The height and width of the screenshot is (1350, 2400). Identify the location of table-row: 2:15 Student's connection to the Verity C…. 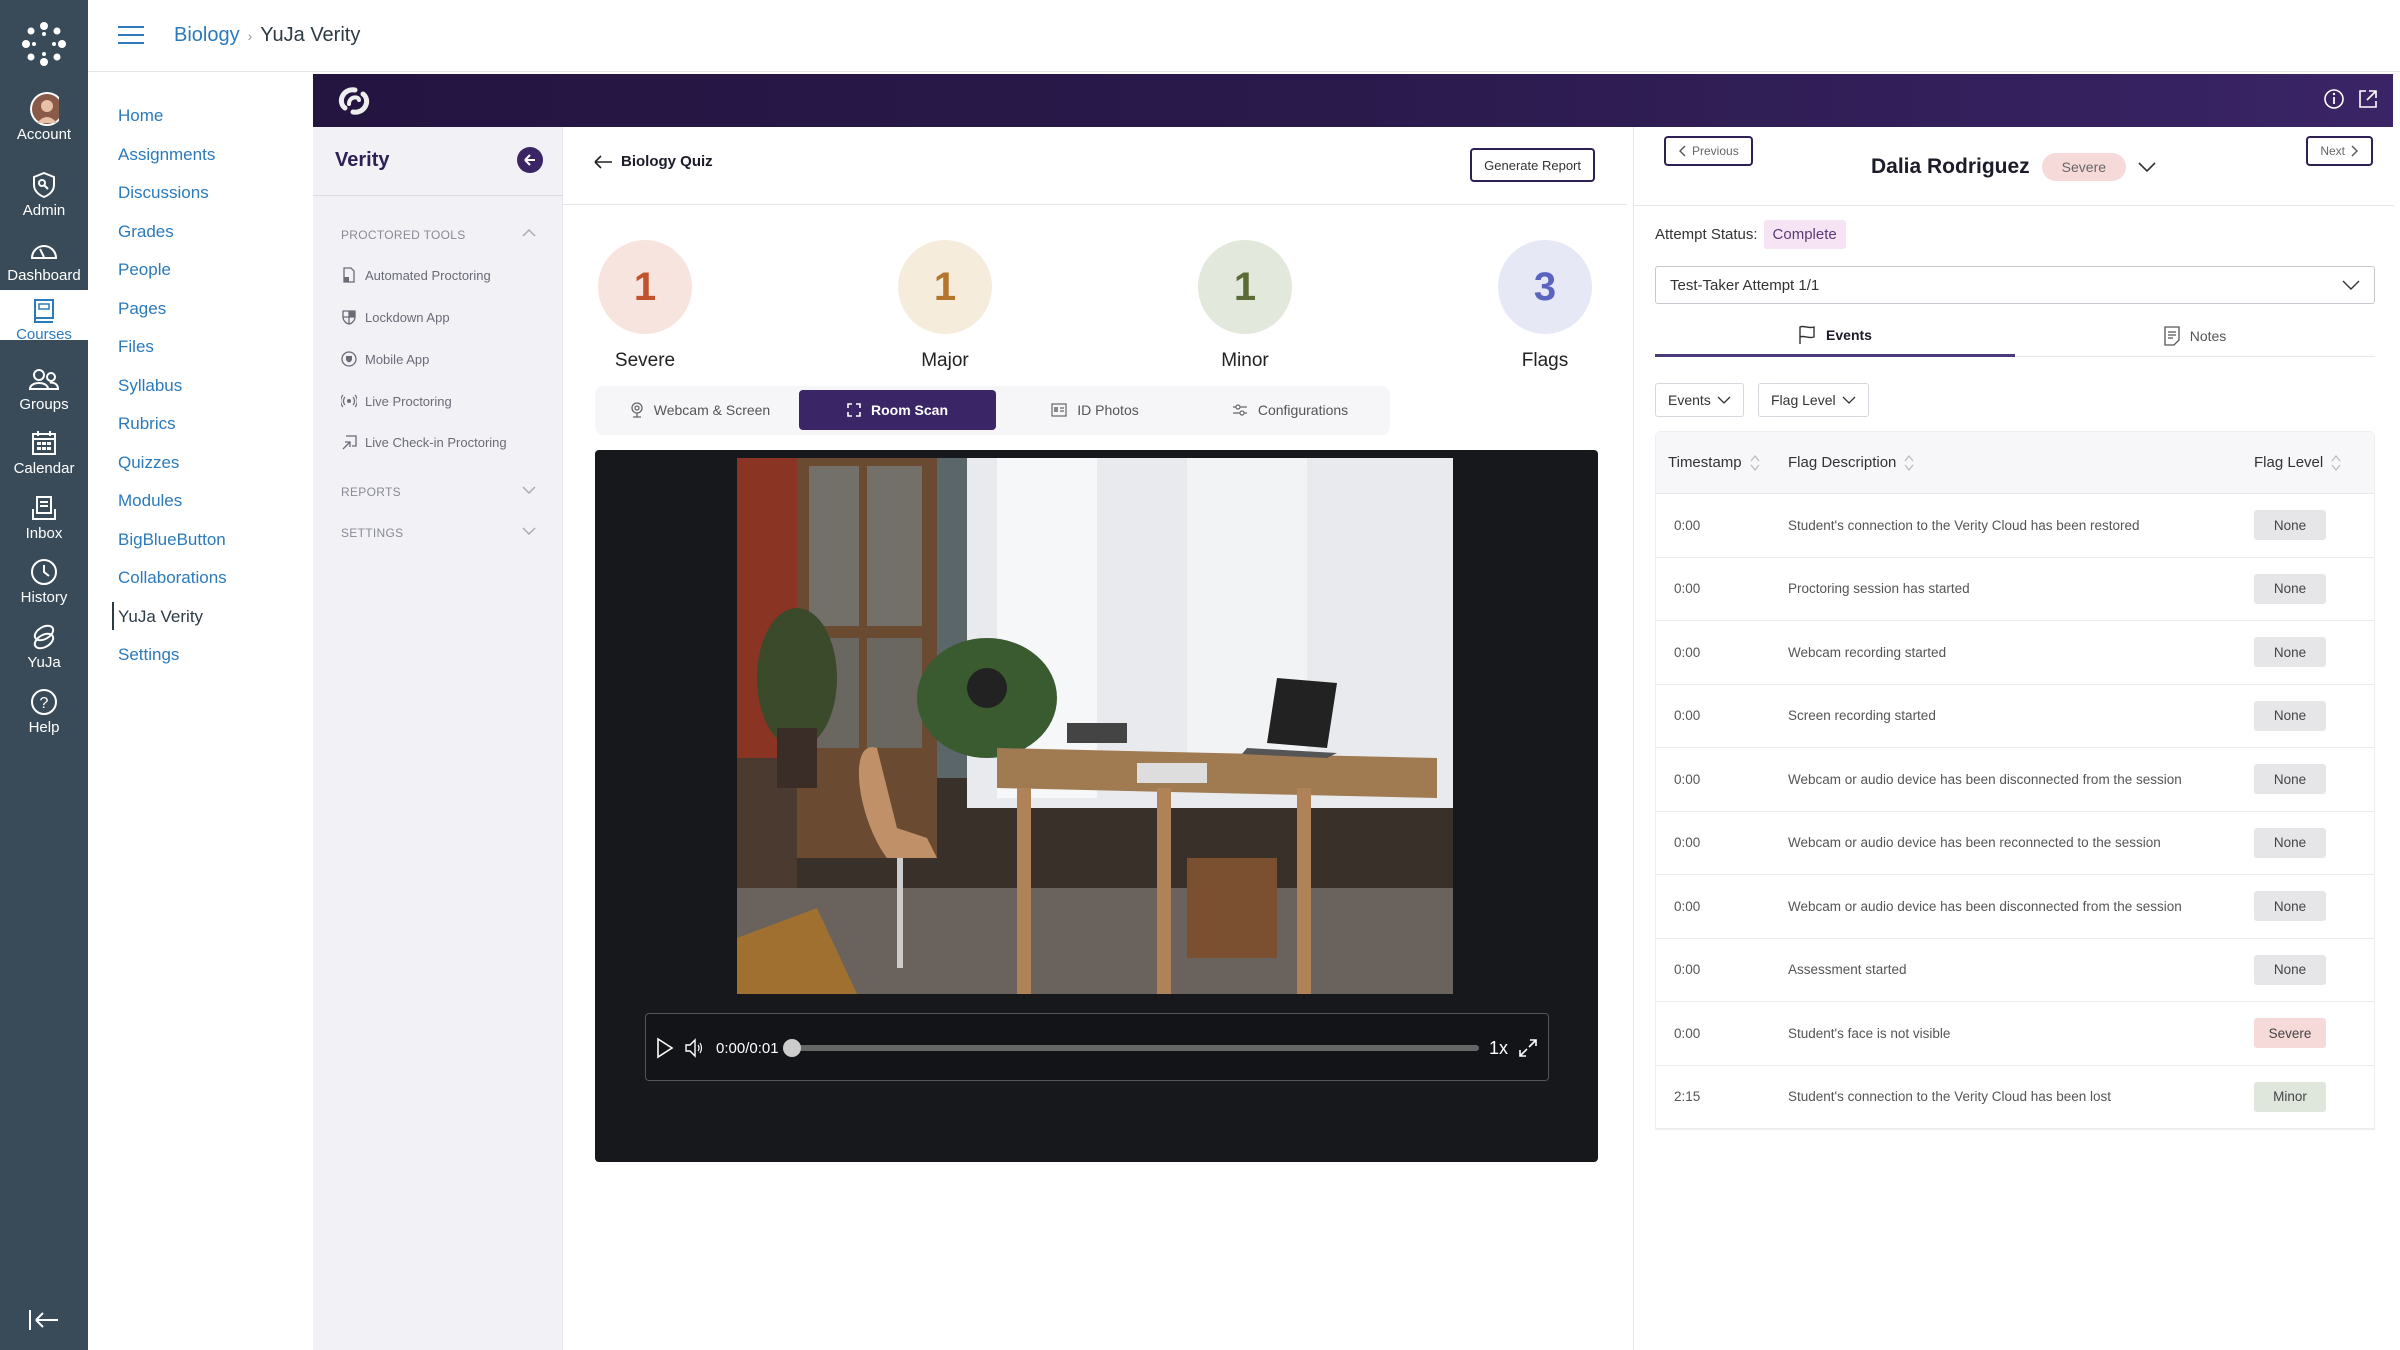
(2015, 1097).